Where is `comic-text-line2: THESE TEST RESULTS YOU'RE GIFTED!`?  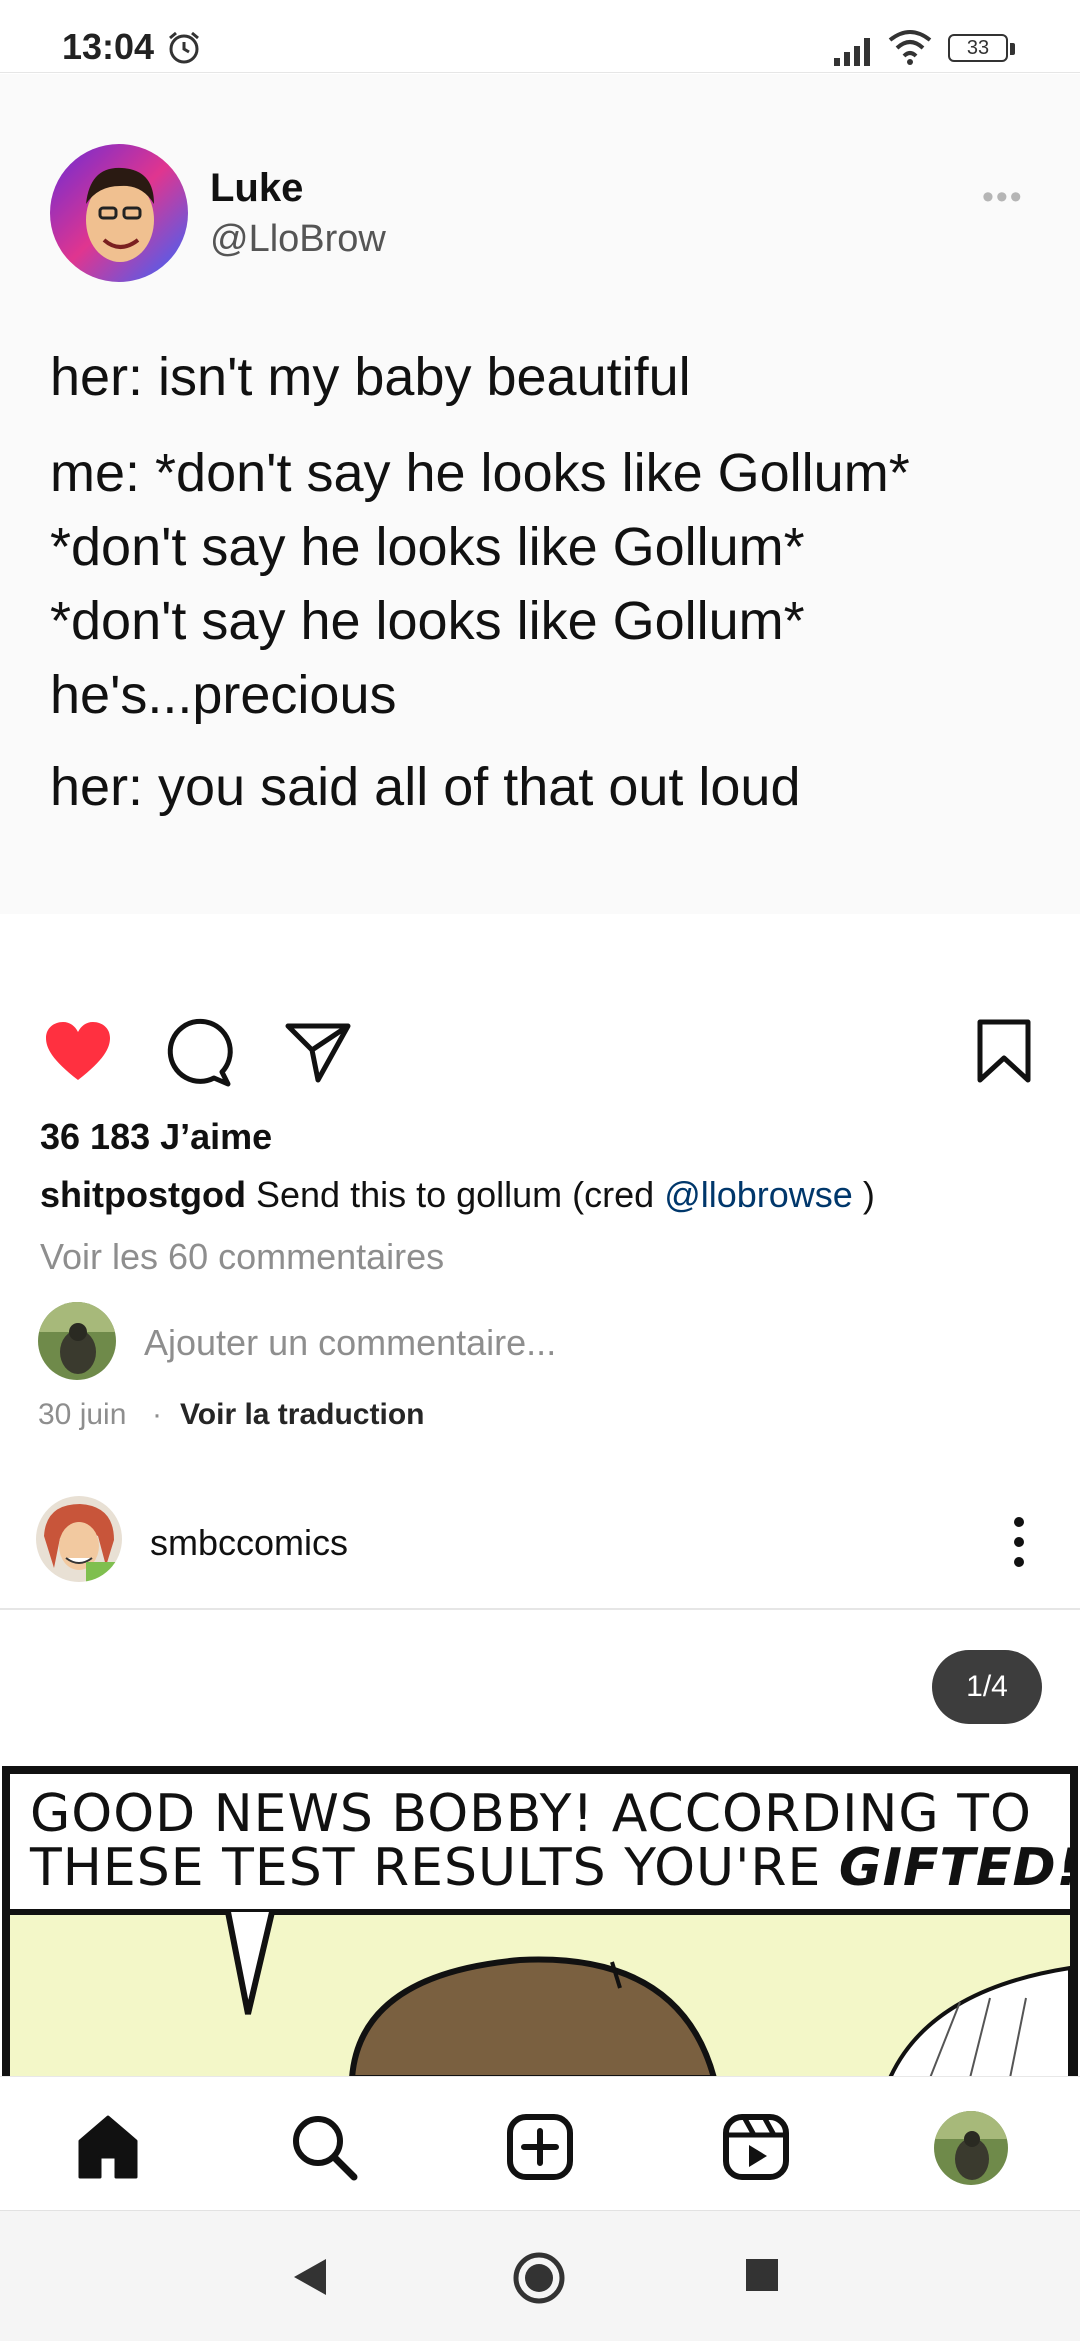
comic-text-line2: THESE TEST RESULTS YOU'RE GIFTED! is located at coordinates (555, 1868).